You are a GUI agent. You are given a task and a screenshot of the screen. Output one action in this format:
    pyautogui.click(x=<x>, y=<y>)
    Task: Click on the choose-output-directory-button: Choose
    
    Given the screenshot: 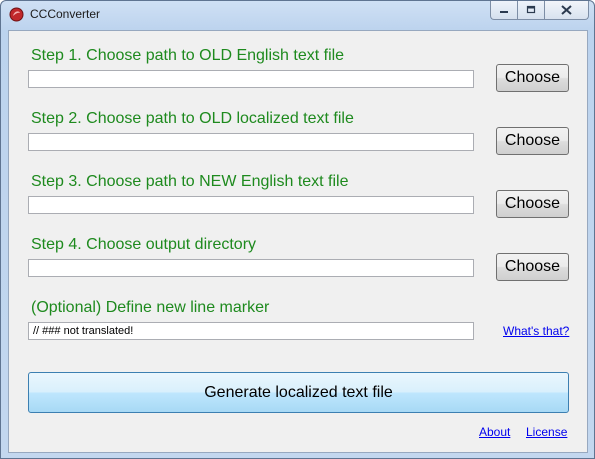 What is the action you would take?
    pyautogui.click(x=532, y=267)
    